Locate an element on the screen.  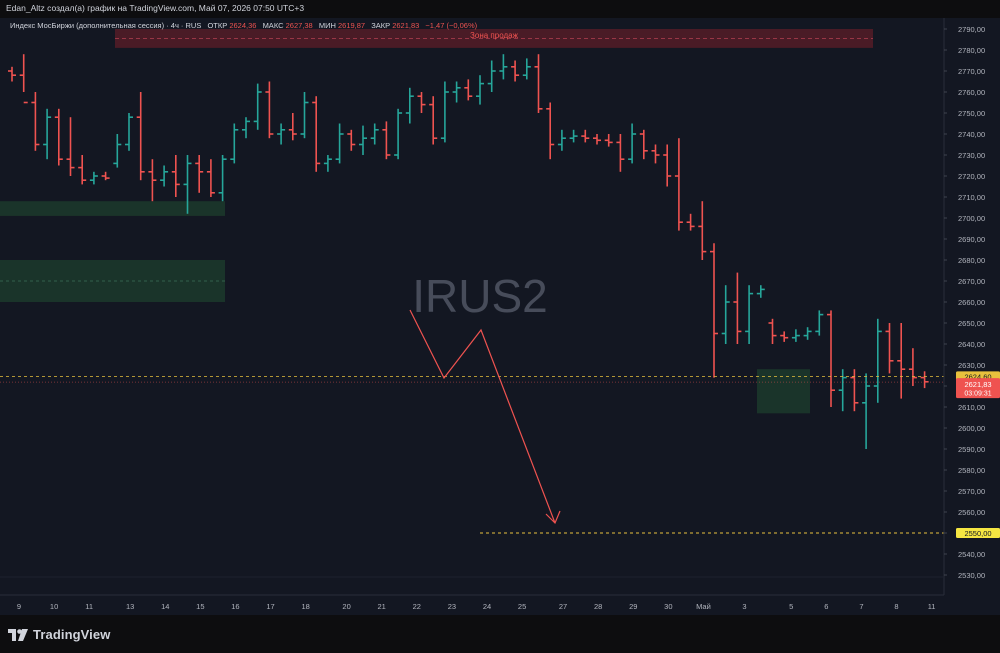
price-tick-label: 2730,00 is located at coordinates (971, 155).